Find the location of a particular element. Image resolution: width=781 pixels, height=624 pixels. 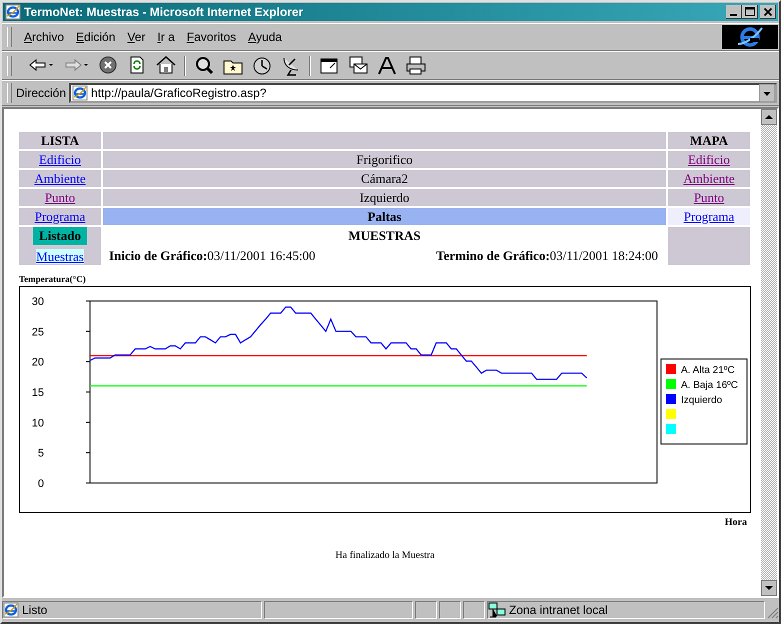

tick-label: 0 is located at coordinates (41, 484).